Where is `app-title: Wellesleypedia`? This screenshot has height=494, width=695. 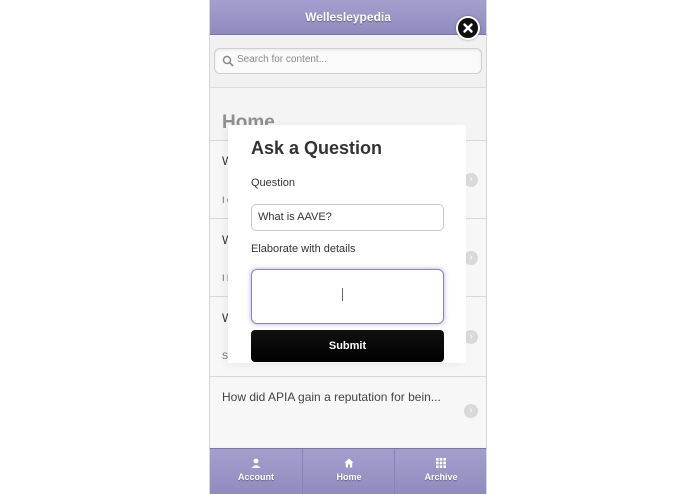 app-title: Wellesleypedia is located at coordinates (348, 17).